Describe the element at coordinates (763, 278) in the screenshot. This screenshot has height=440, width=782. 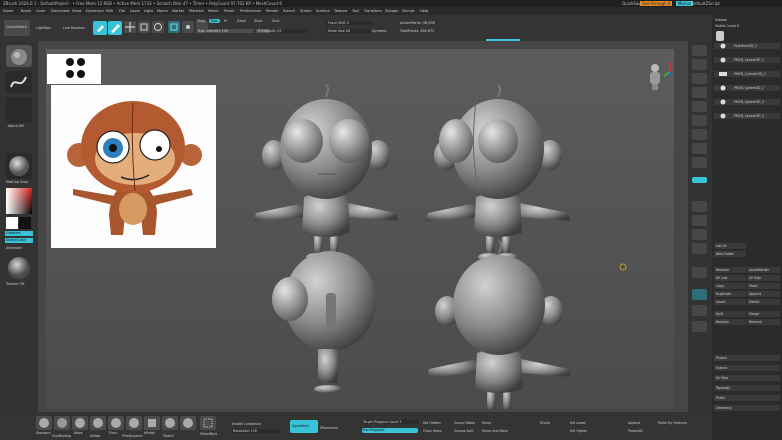
I see `all-high-button: All High` at that location.